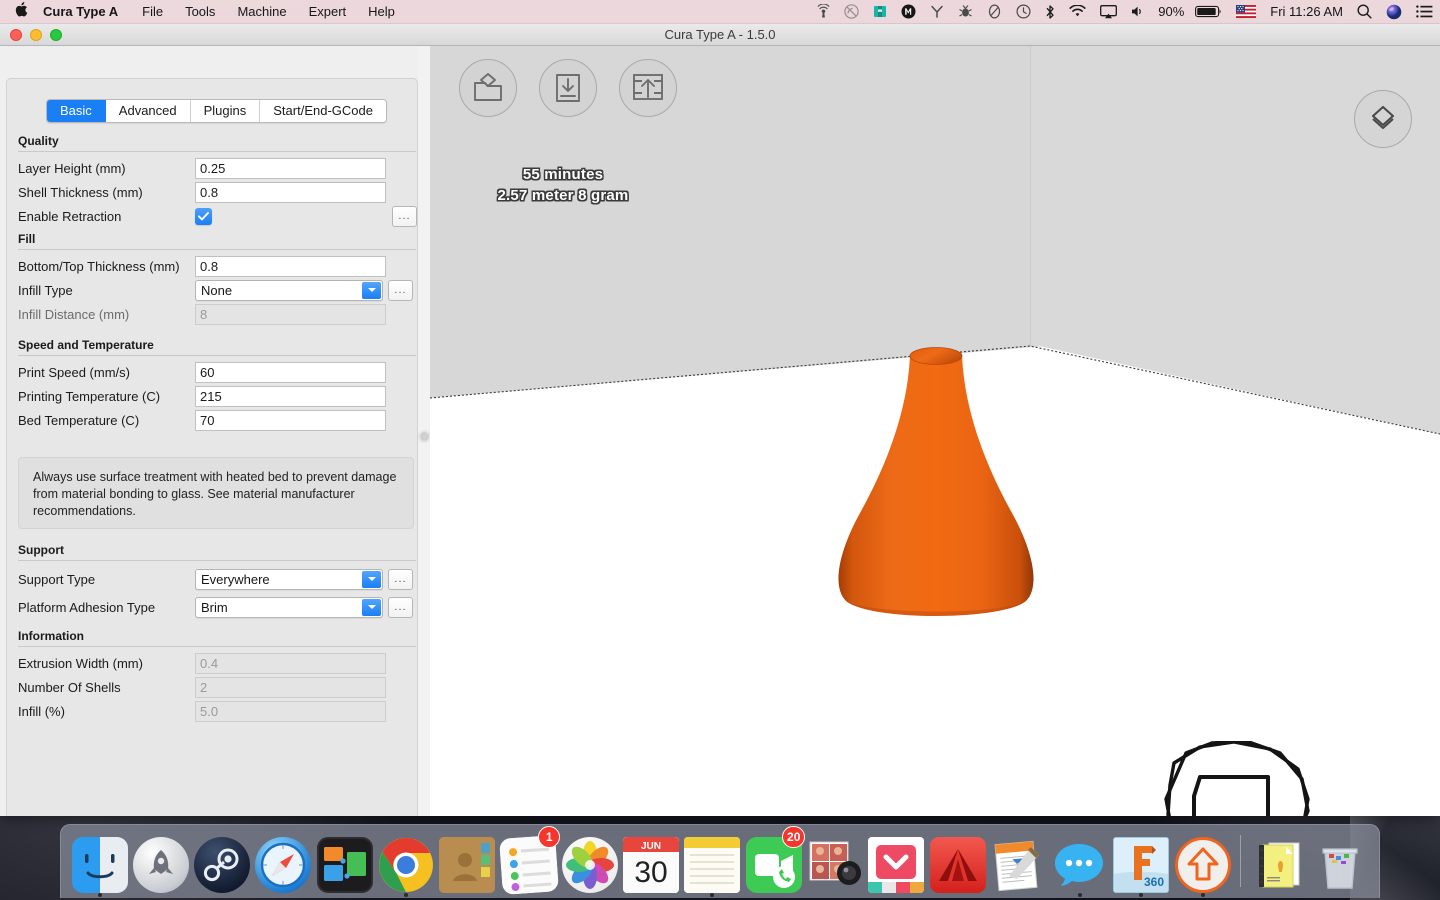 The width and height of the screenshot is (1440, 900). What do you see at coordinates (424, 436) in the screenshot?
I see `splitter-handle` at bounding box center [424, 436].